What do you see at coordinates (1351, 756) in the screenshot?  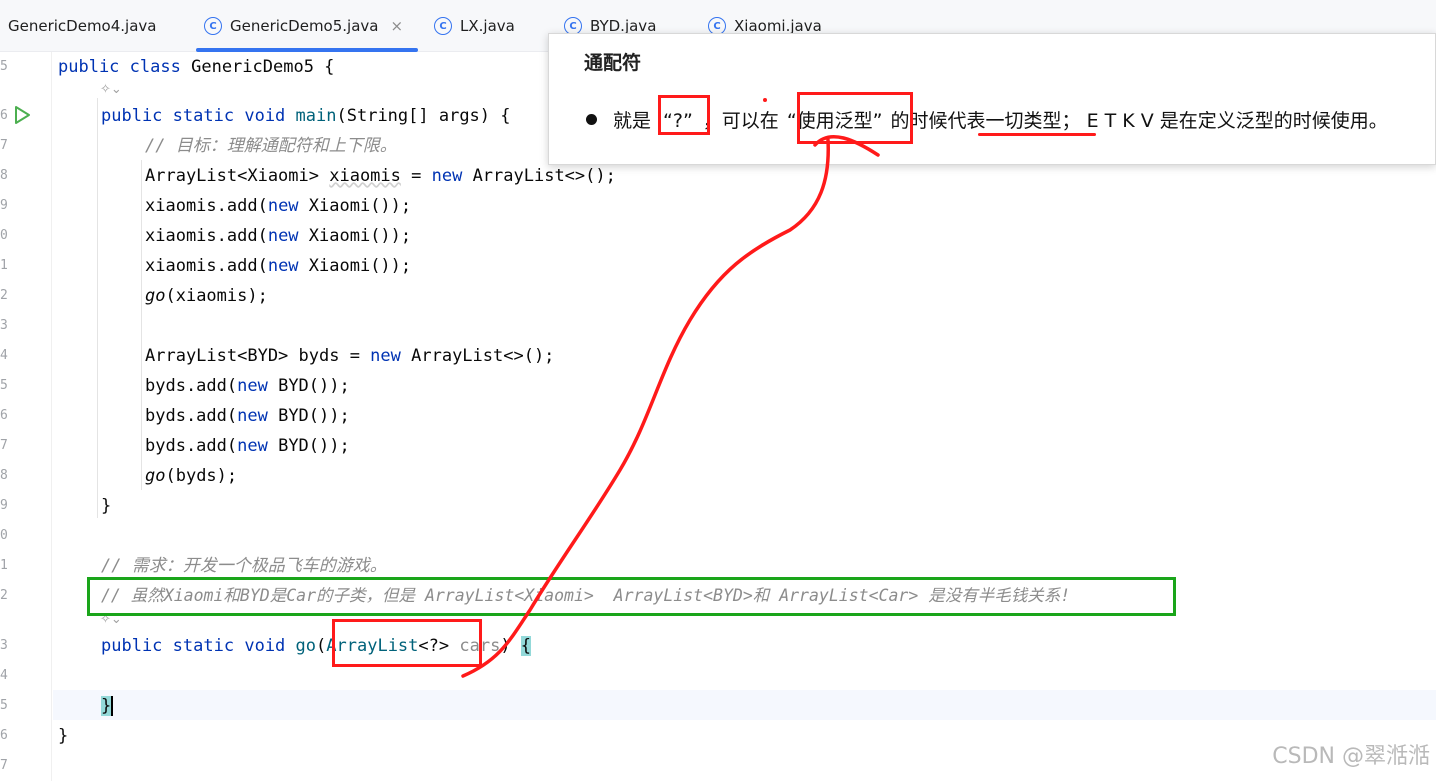 I see `watermark: CSDN @翠湉湉` at bounding box center [1351, 756].